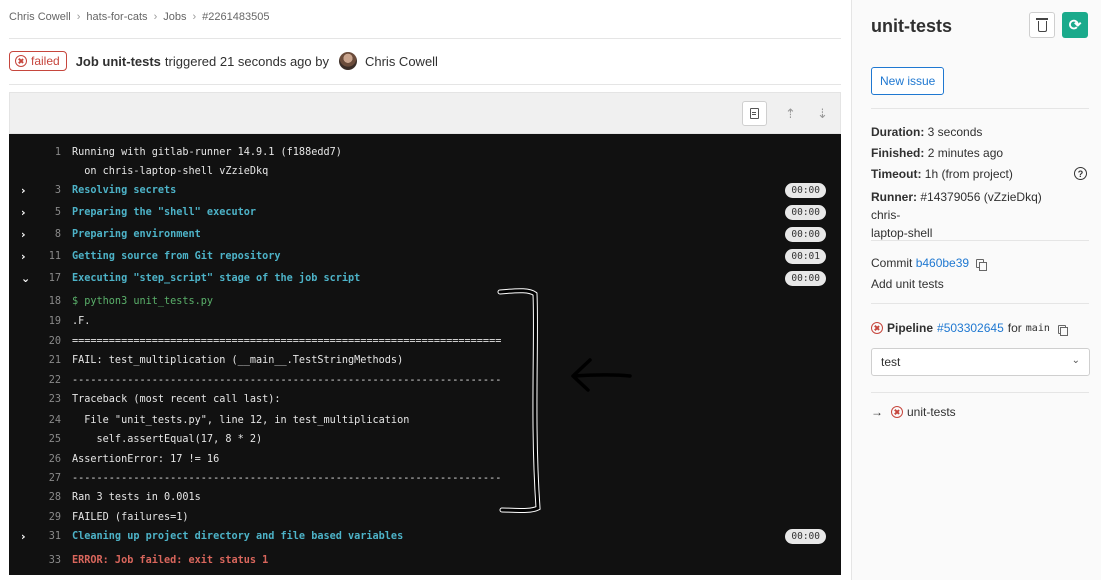 The height and width of the screenshot is (580, 1101). What do you see at coordinates (38, 61) in the screenshot?
I see `status-badge: failed` at bounding box center [38, 61].